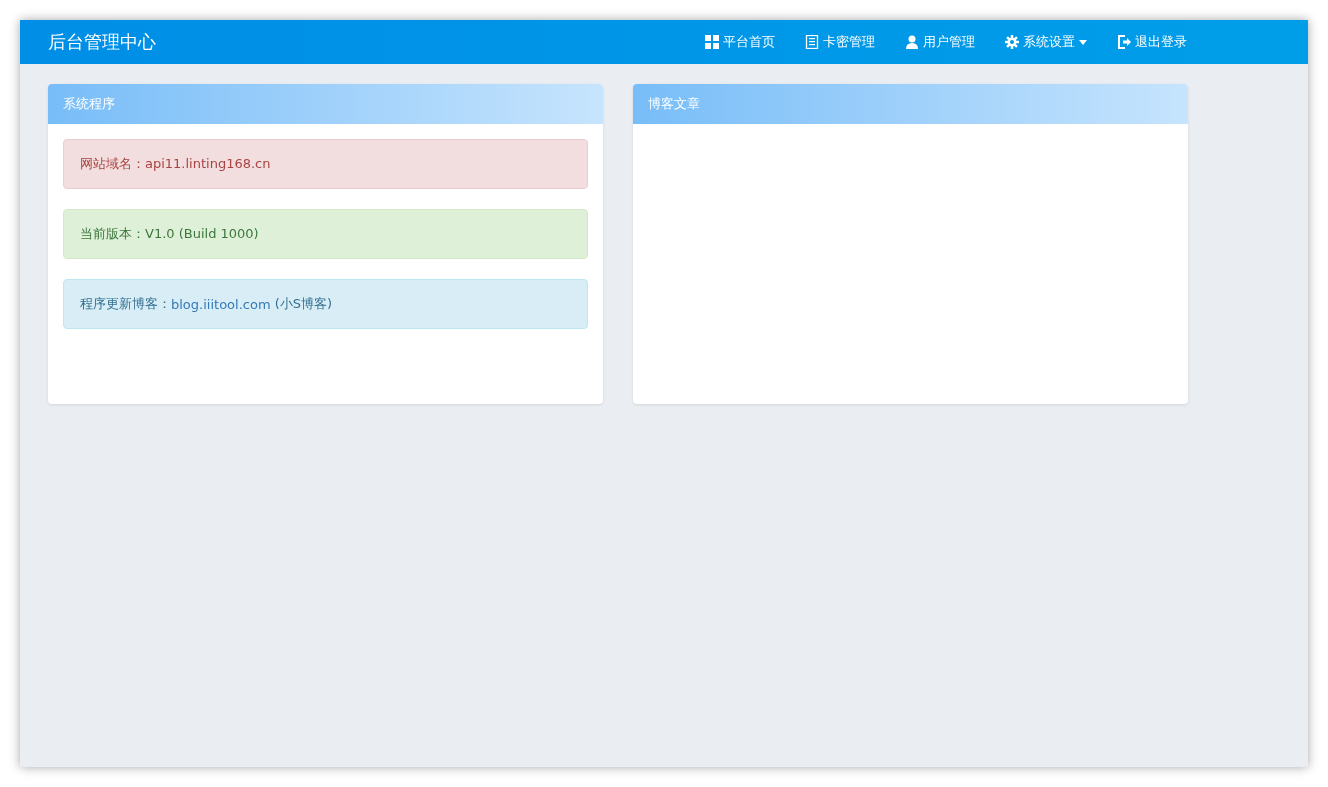  Describe the element at coordinates (1152, 42) in the screenshot. I see `nav-item: 退出登录` at that location.